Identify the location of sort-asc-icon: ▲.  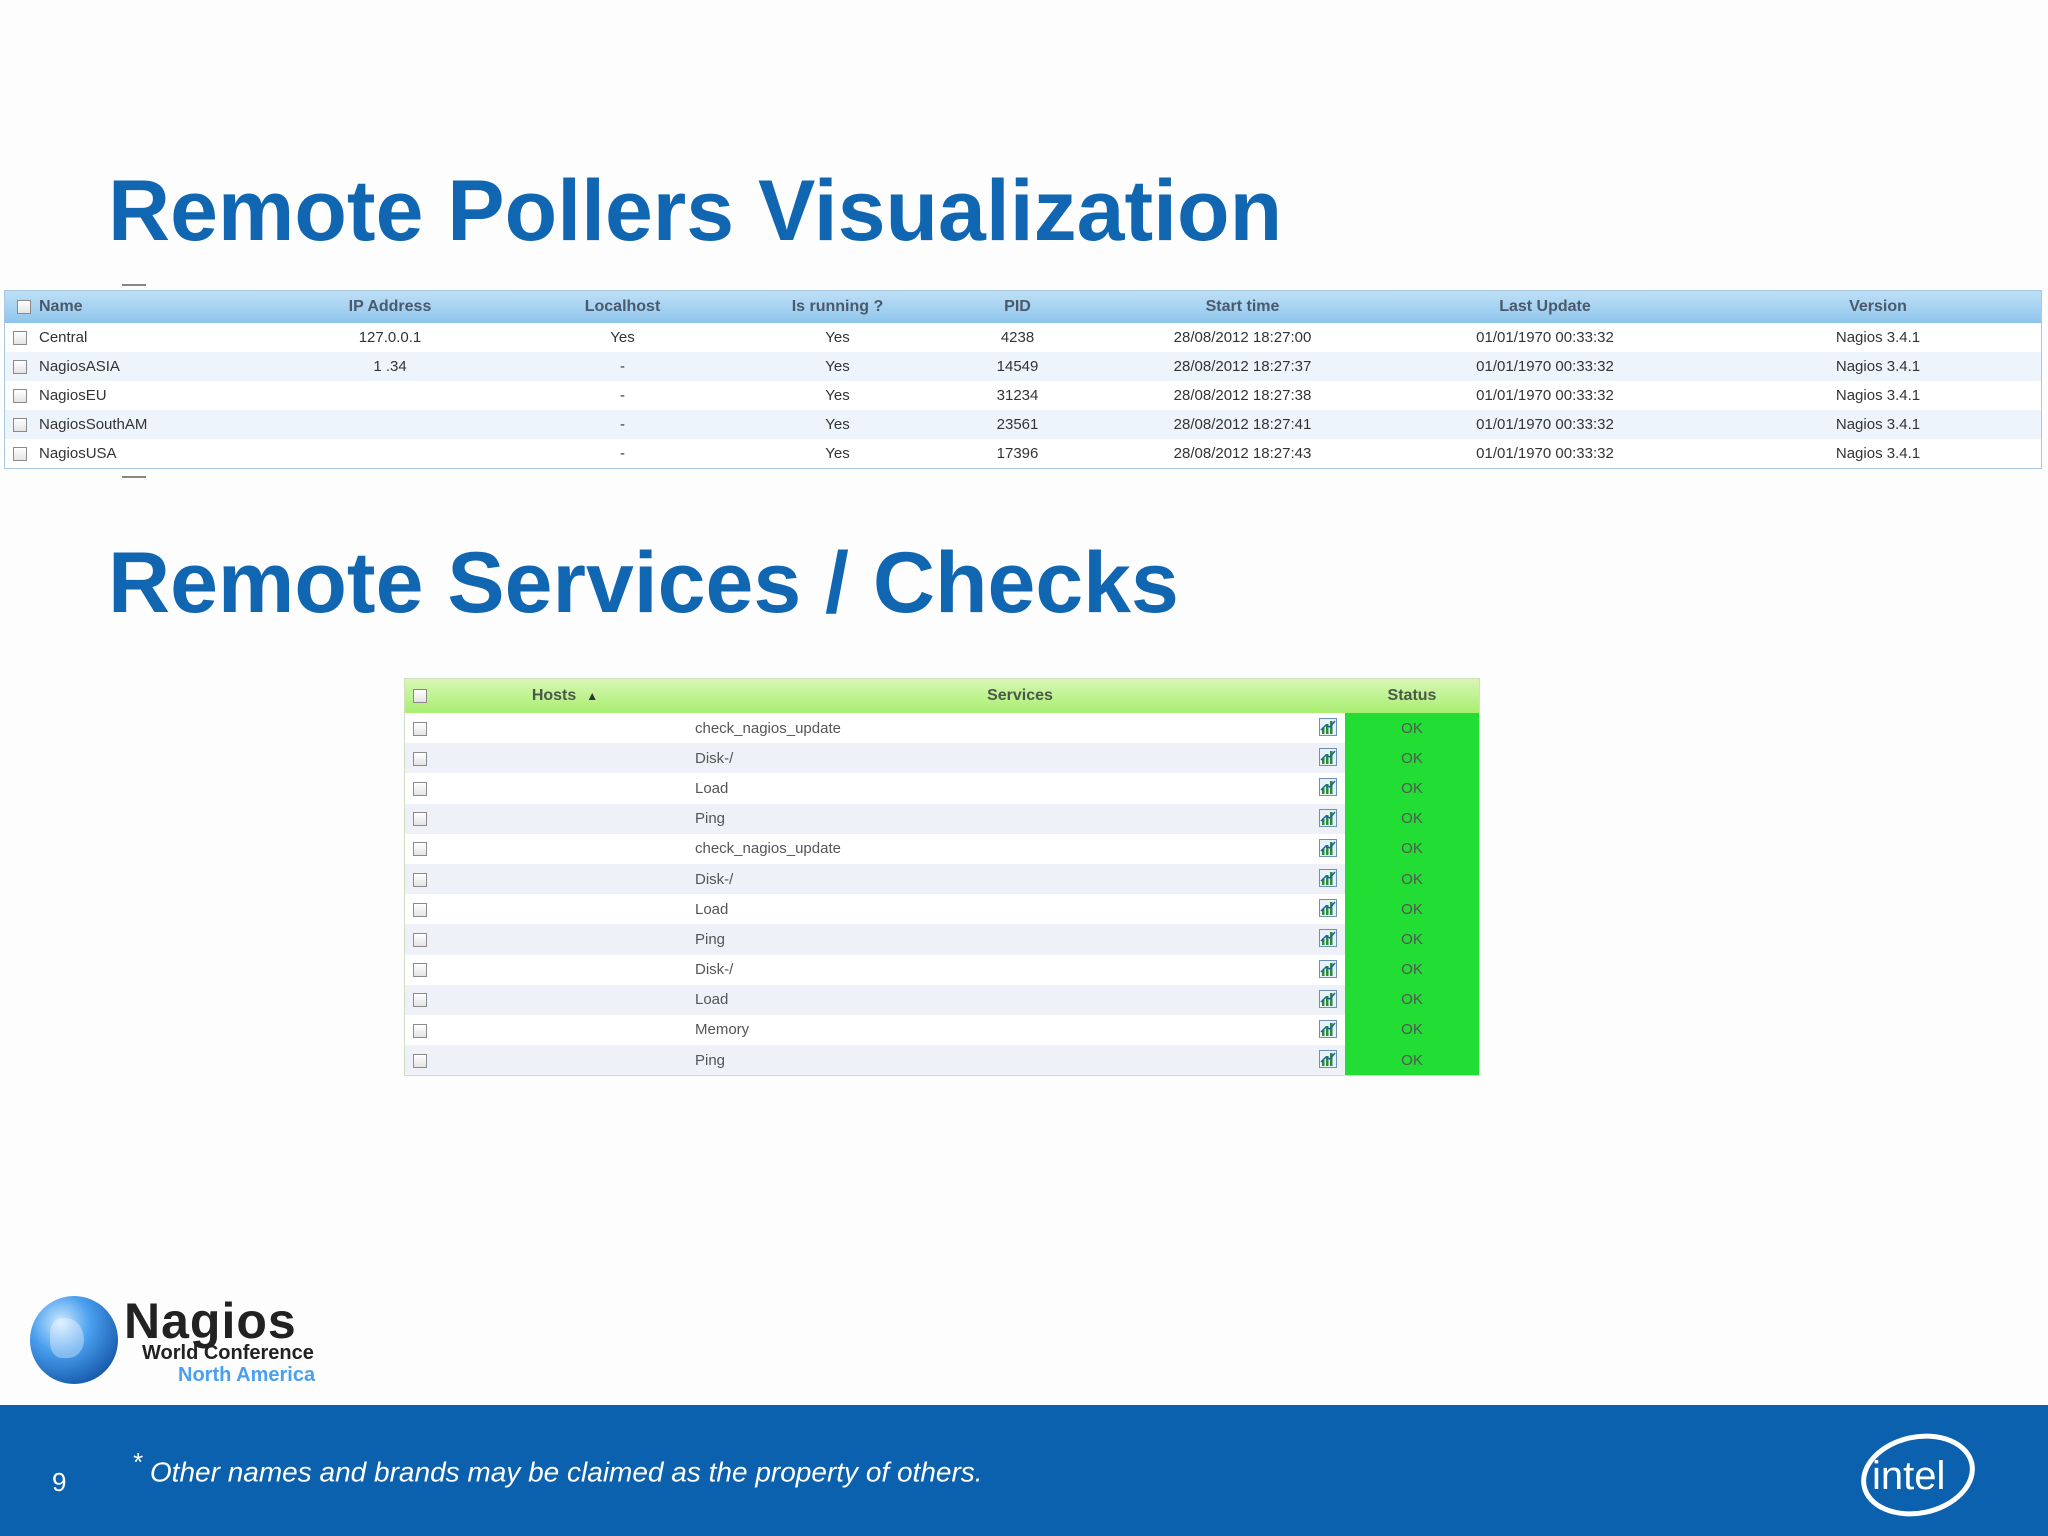
(592, 696).